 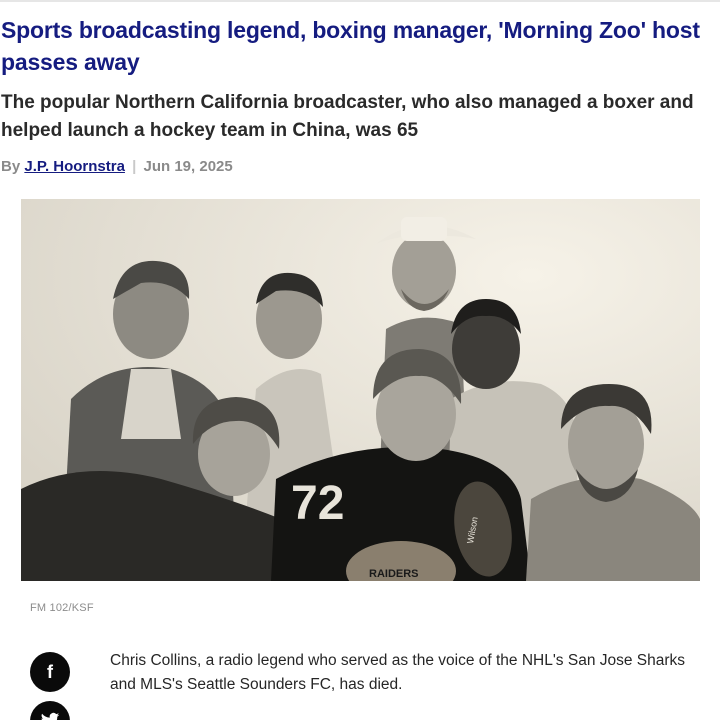 I want to click on football-label: RAIDERS, so click(x=394, y=574).